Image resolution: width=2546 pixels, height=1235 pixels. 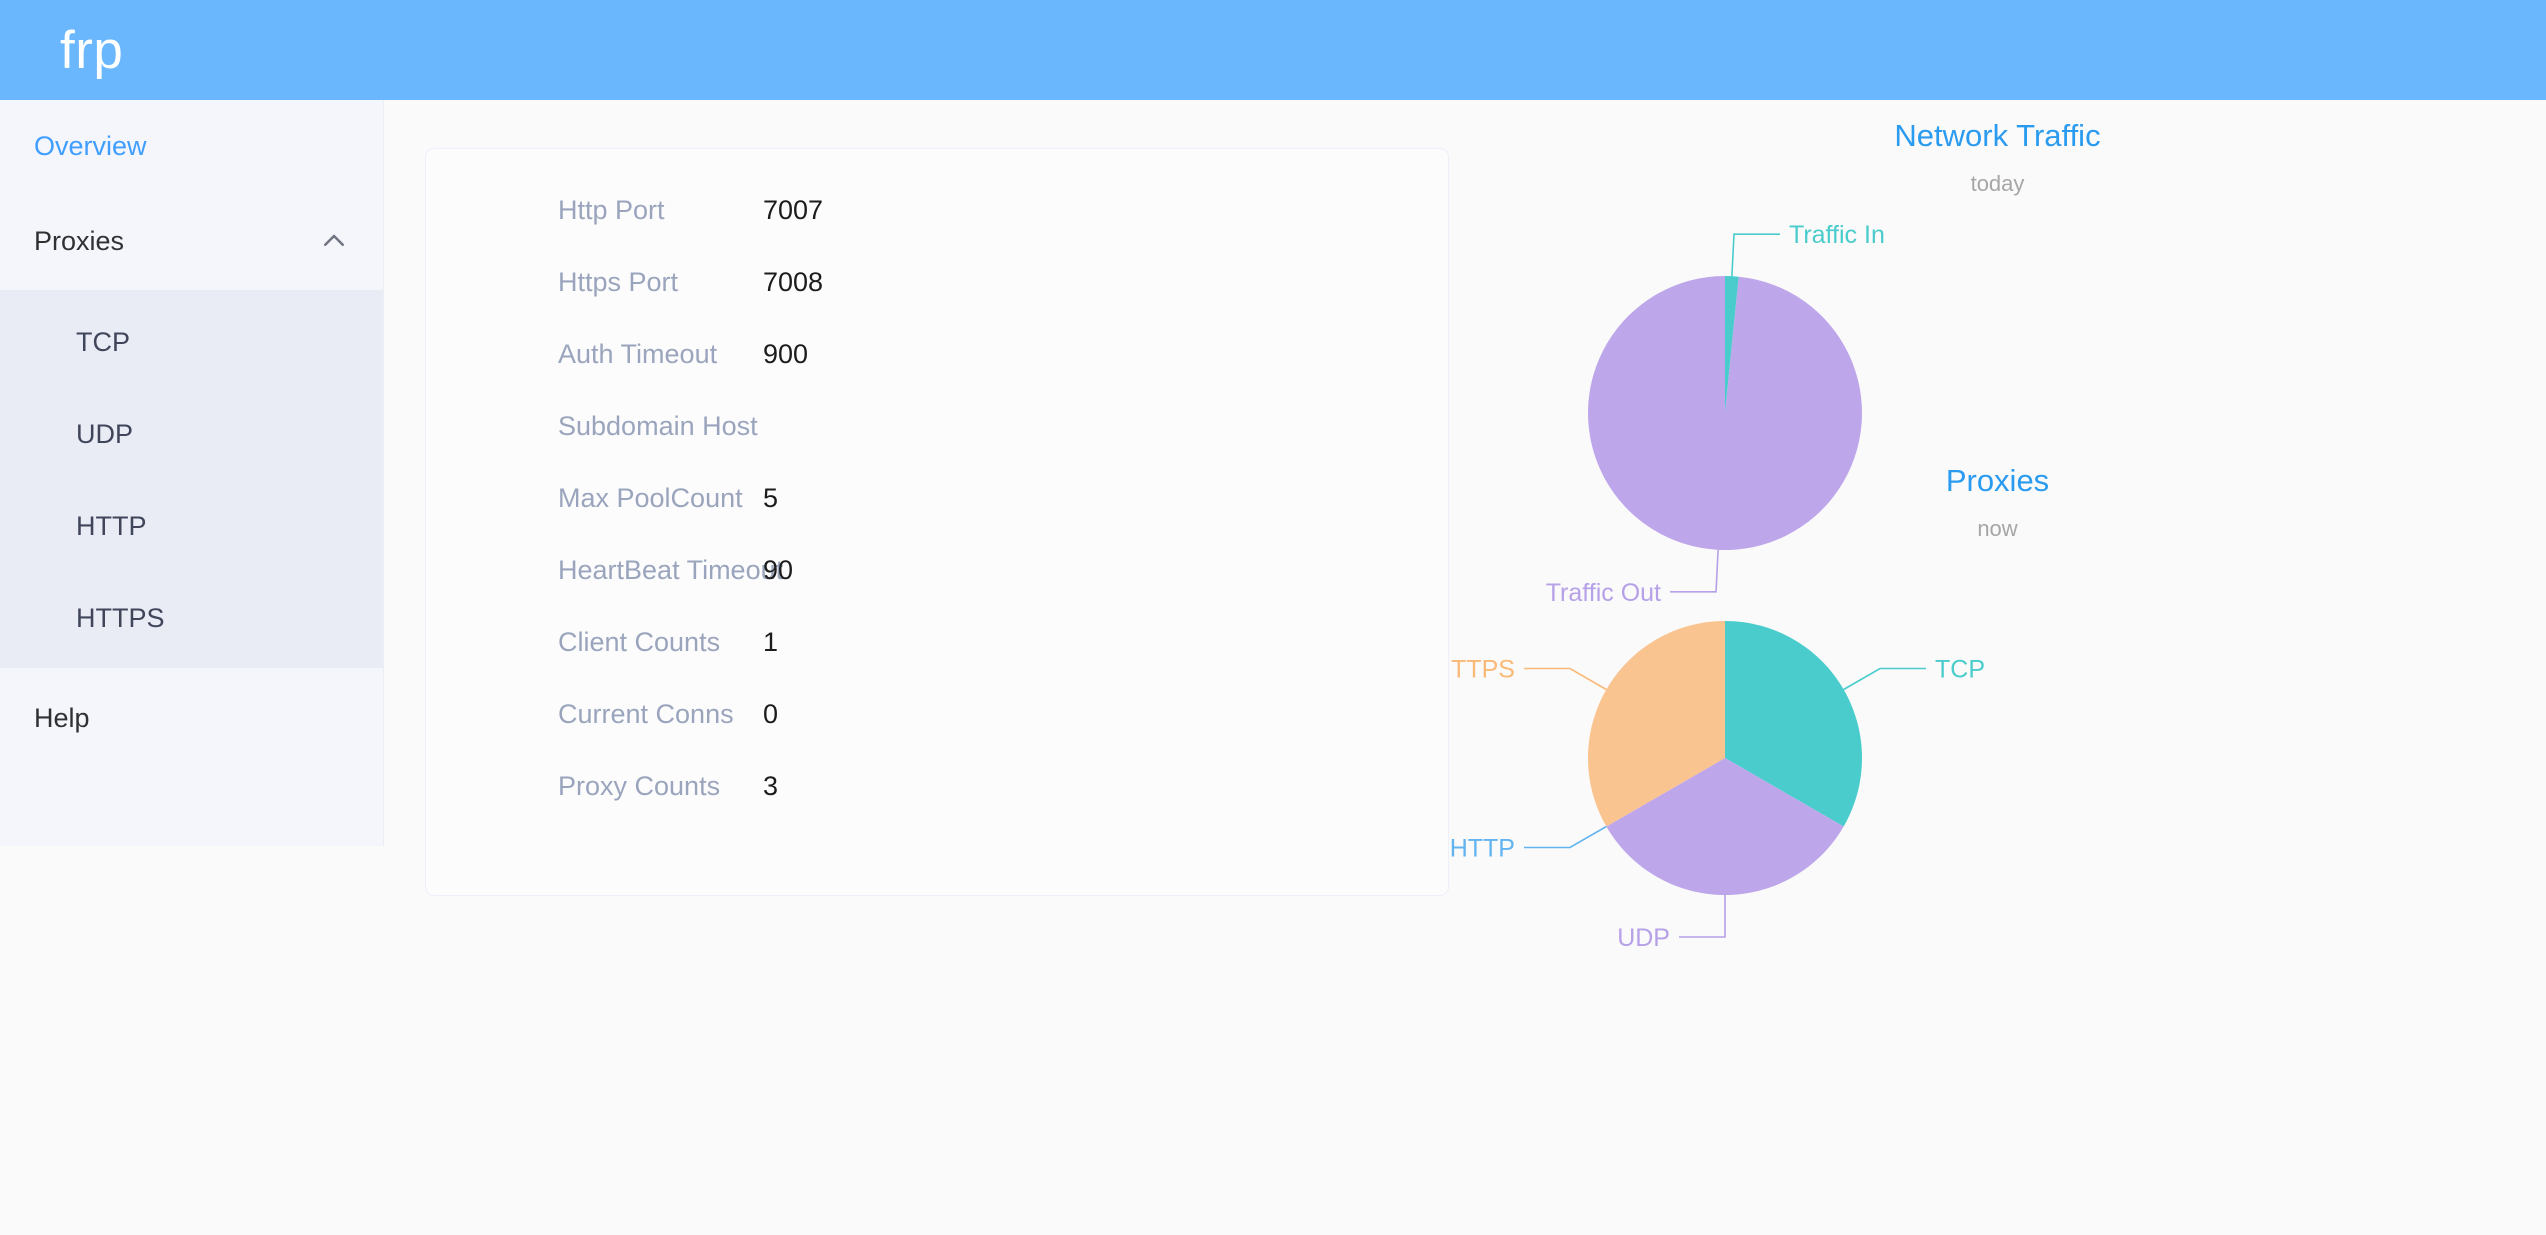 What do you see at coordinates (1482, 670) in the screenshot?
I see `pie-label-https: HTTPS` at bounding box center [1482, 670].